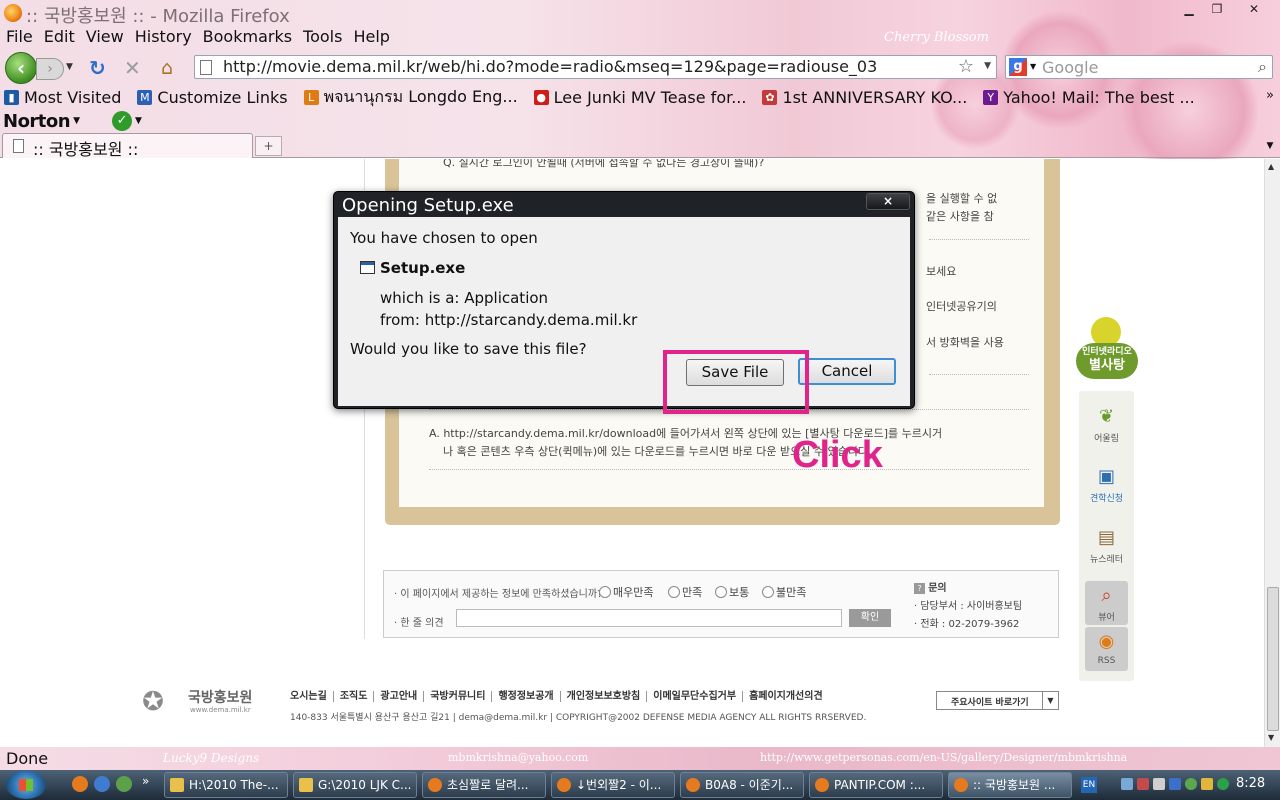  Describe the element at coordinates (127, 146) in the screenshot. I see `tab-active: :: 국방홍보원 ::` at that location.